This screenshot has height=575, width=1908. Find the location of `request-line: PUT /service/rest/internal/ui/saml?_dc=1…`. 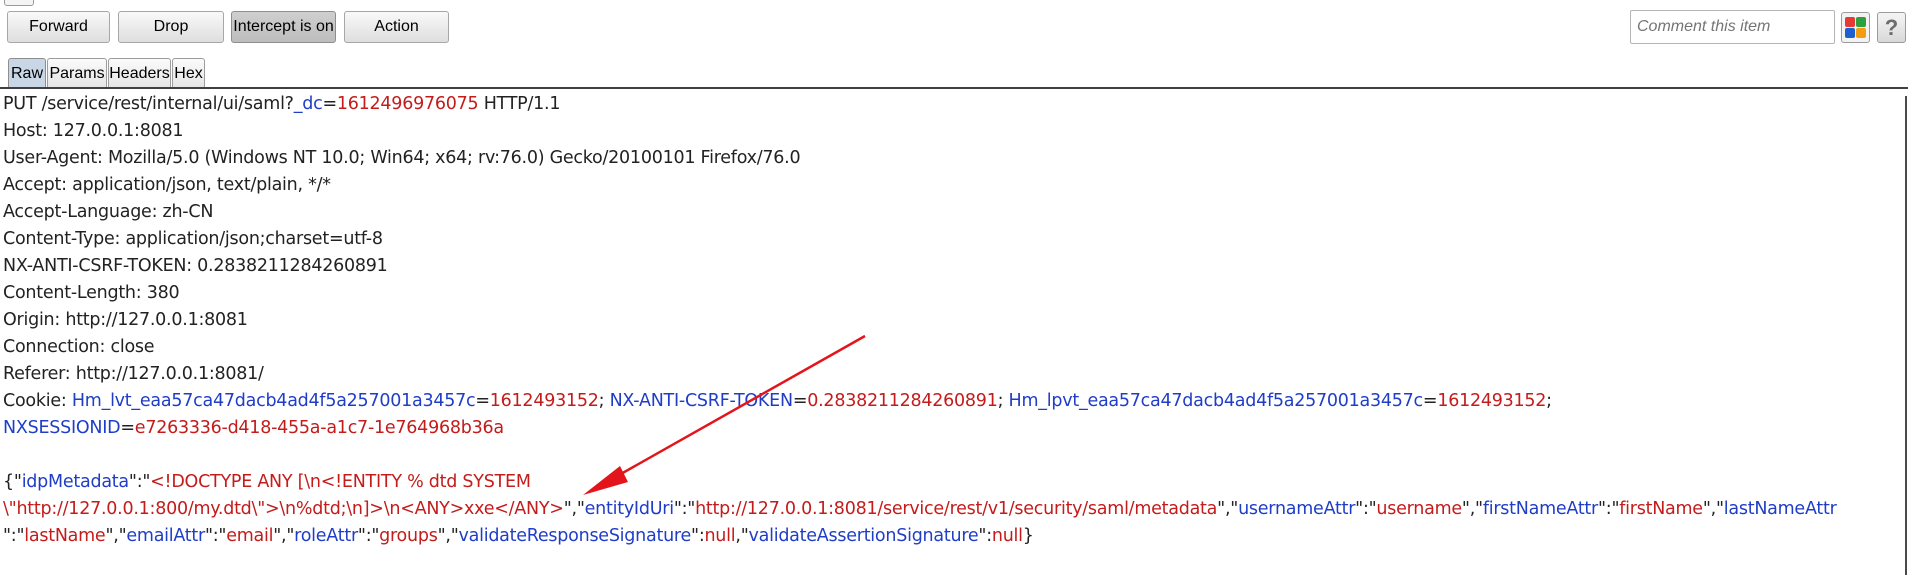

request-line: PUT /service/rest/internal/ui/saml?_dc=1… is located at coordinates (282, 104).